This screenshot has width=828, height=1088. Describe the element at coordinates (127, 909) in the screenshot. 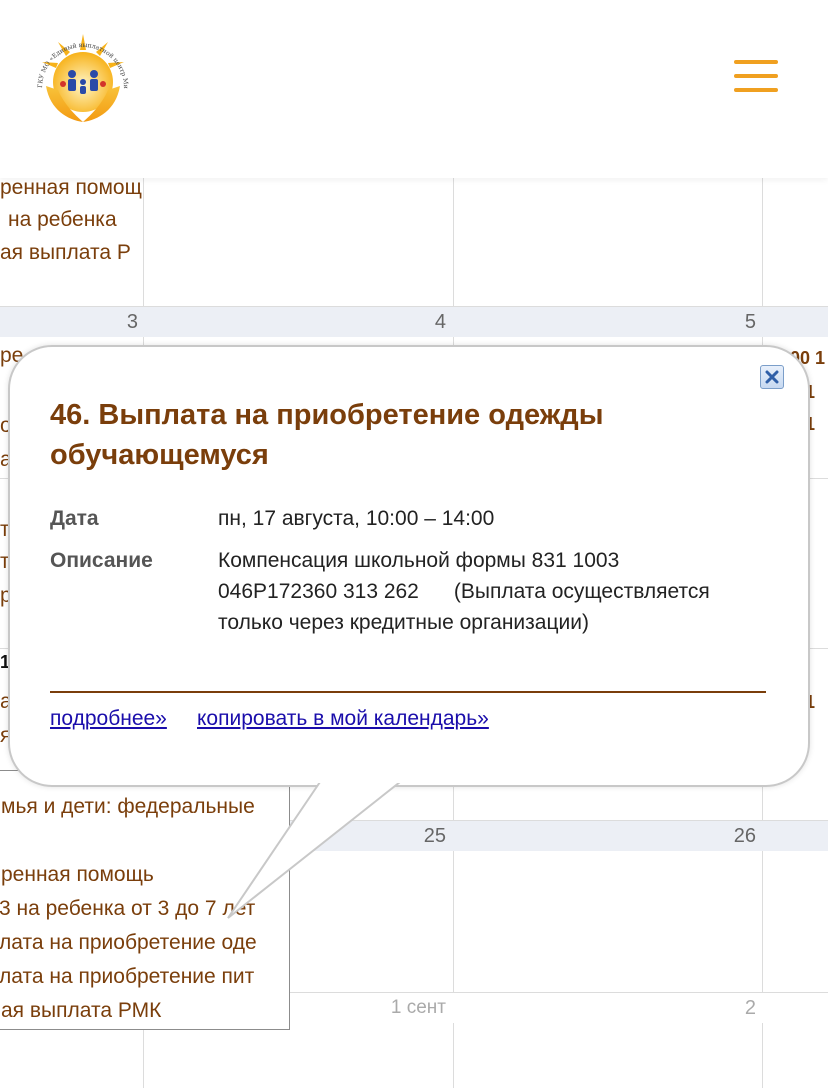

I see `event-item: 3 на ребенка от 3 до 7 лет` at that location.